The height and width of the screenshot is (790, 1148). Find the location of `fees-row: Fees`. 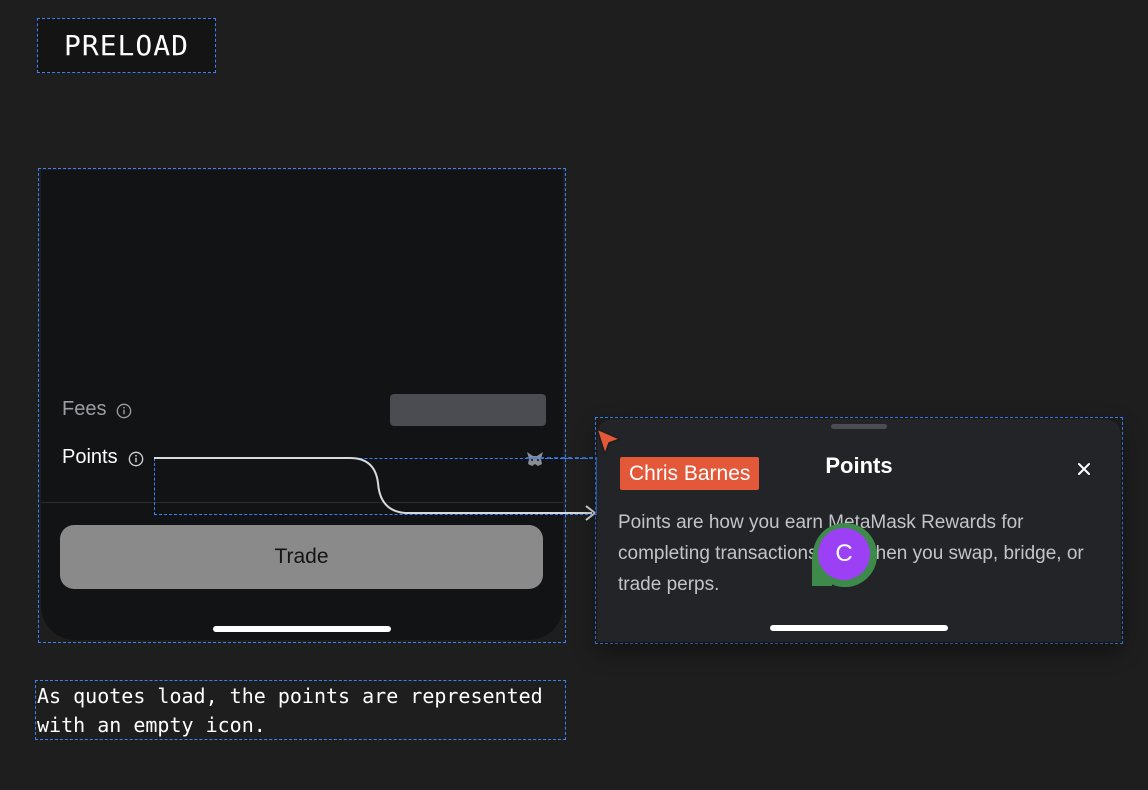

fees-row: Fees is located at coordinates (97, 409).